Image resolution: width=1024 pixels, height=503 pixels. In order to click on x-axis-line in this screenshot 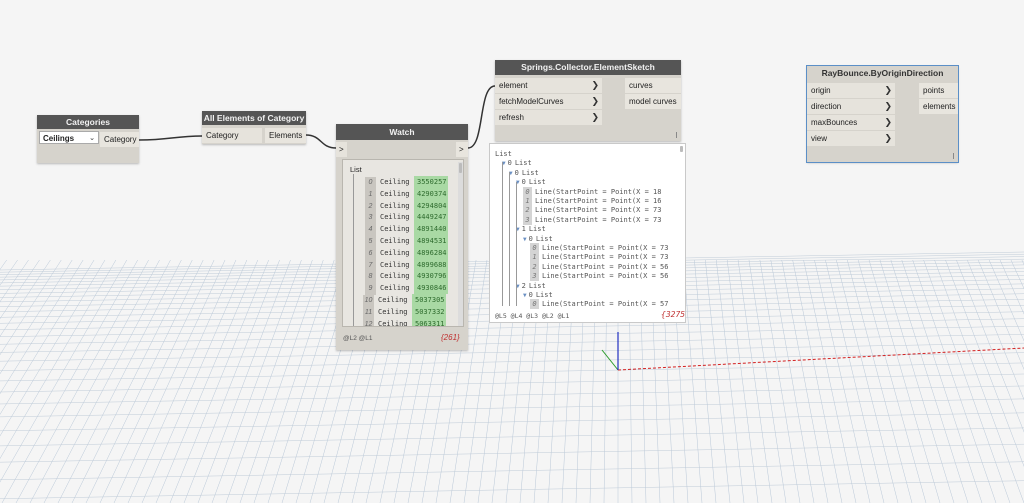, I will do `click(820, 359)`.